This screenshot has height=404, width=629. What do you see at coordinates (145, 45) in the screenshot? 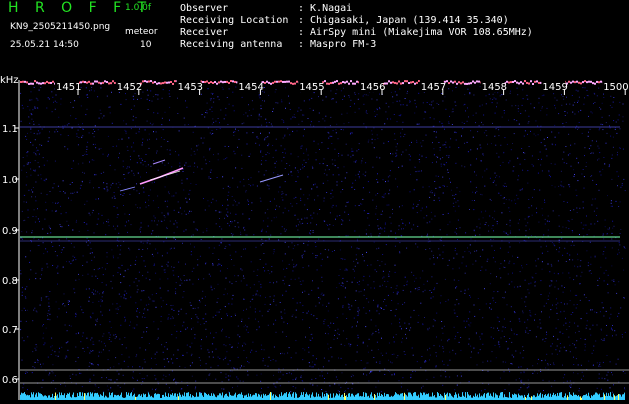
I see `count-value: 10` at bounding box center [145, 45].